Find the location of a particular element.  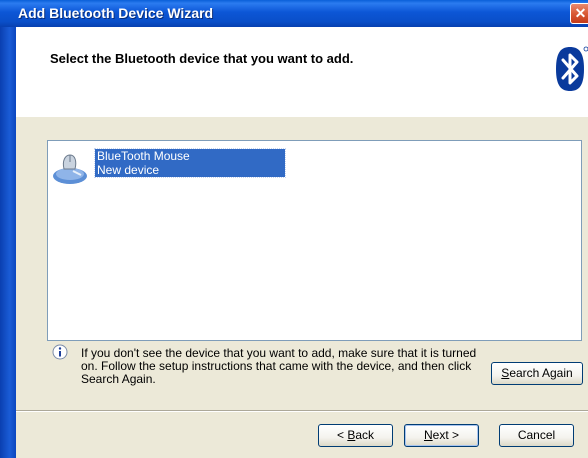

next-mnemonic: N is located at coordinates (428, 435).